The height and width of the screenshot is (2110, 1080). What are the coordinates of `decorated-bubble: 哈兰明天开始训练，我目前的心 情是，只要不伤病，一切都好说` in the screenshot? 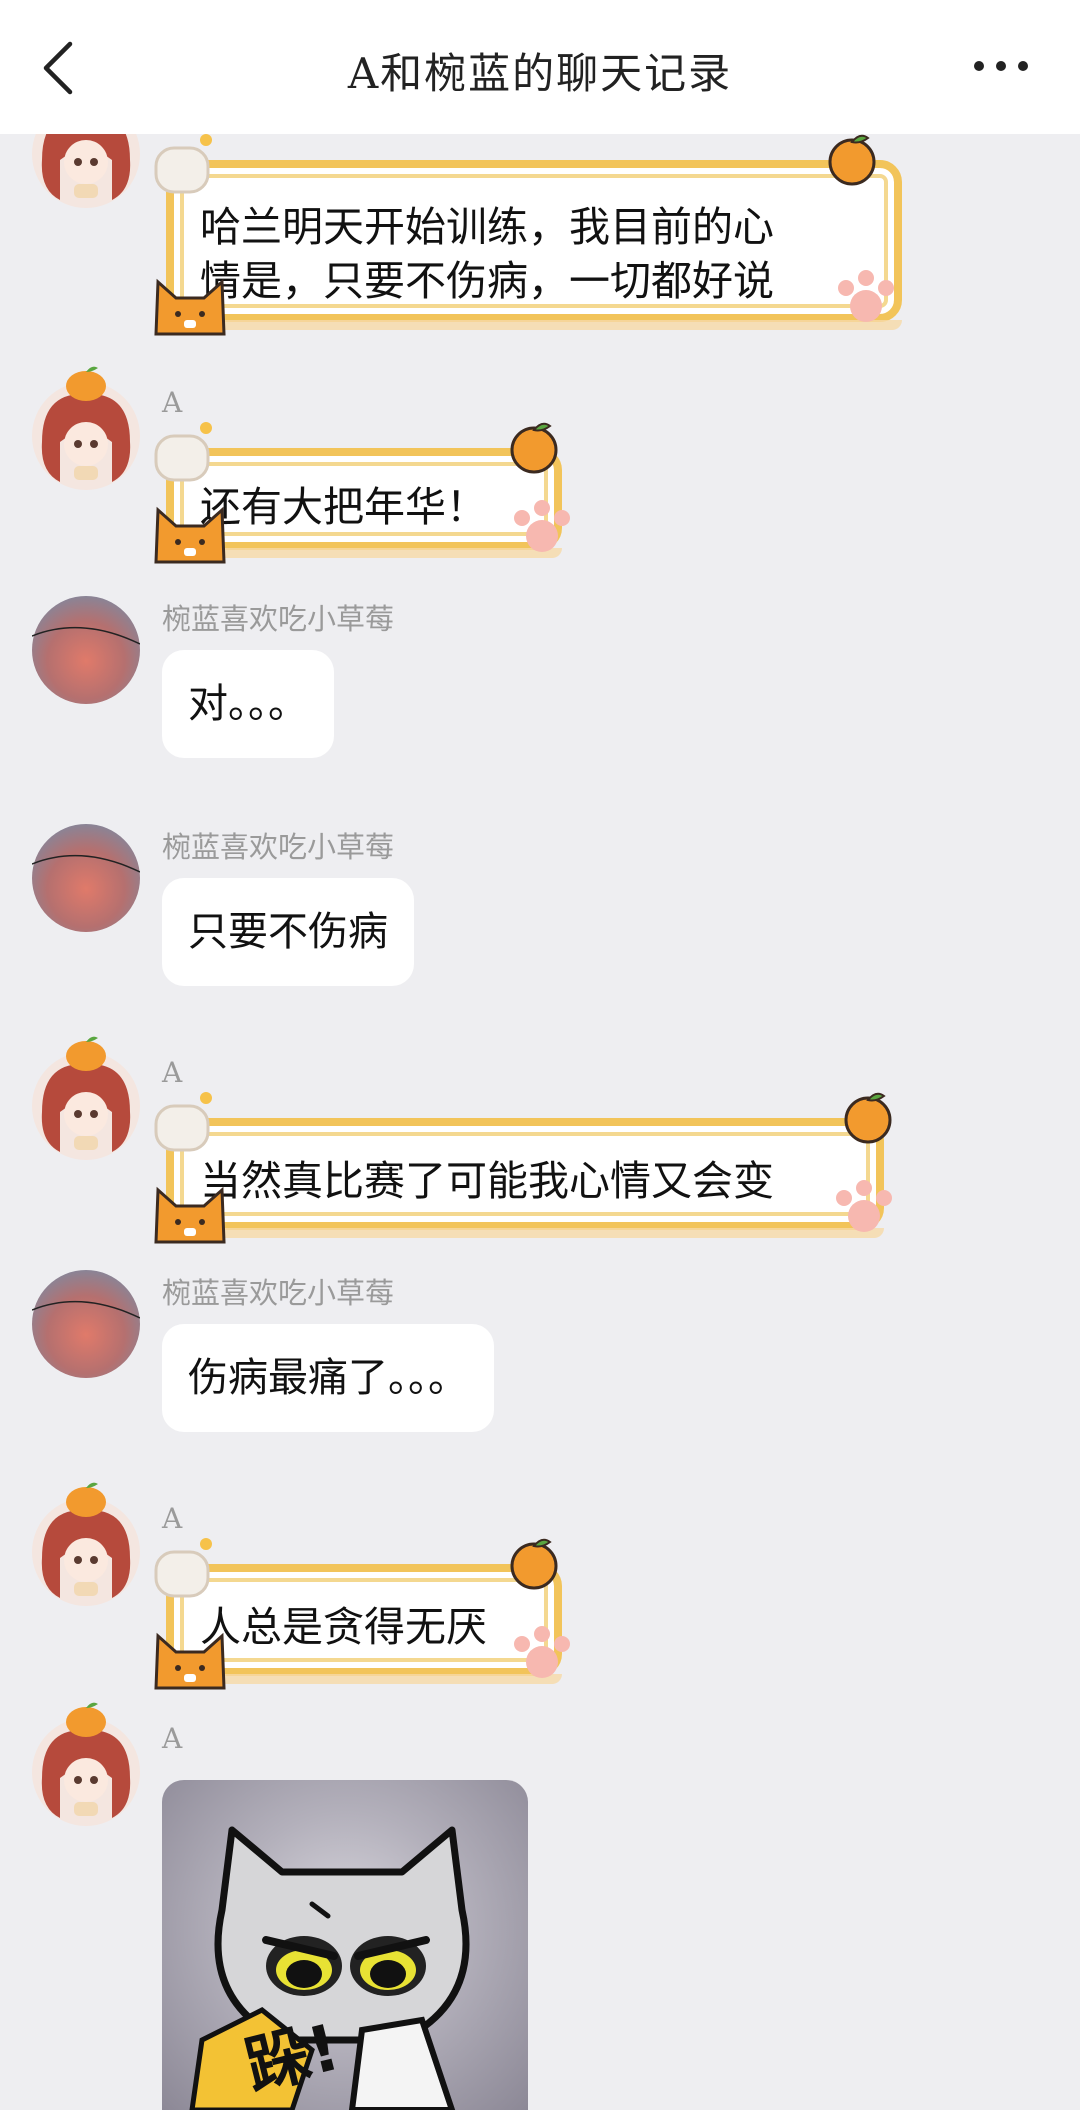 It's located at (534, 237).